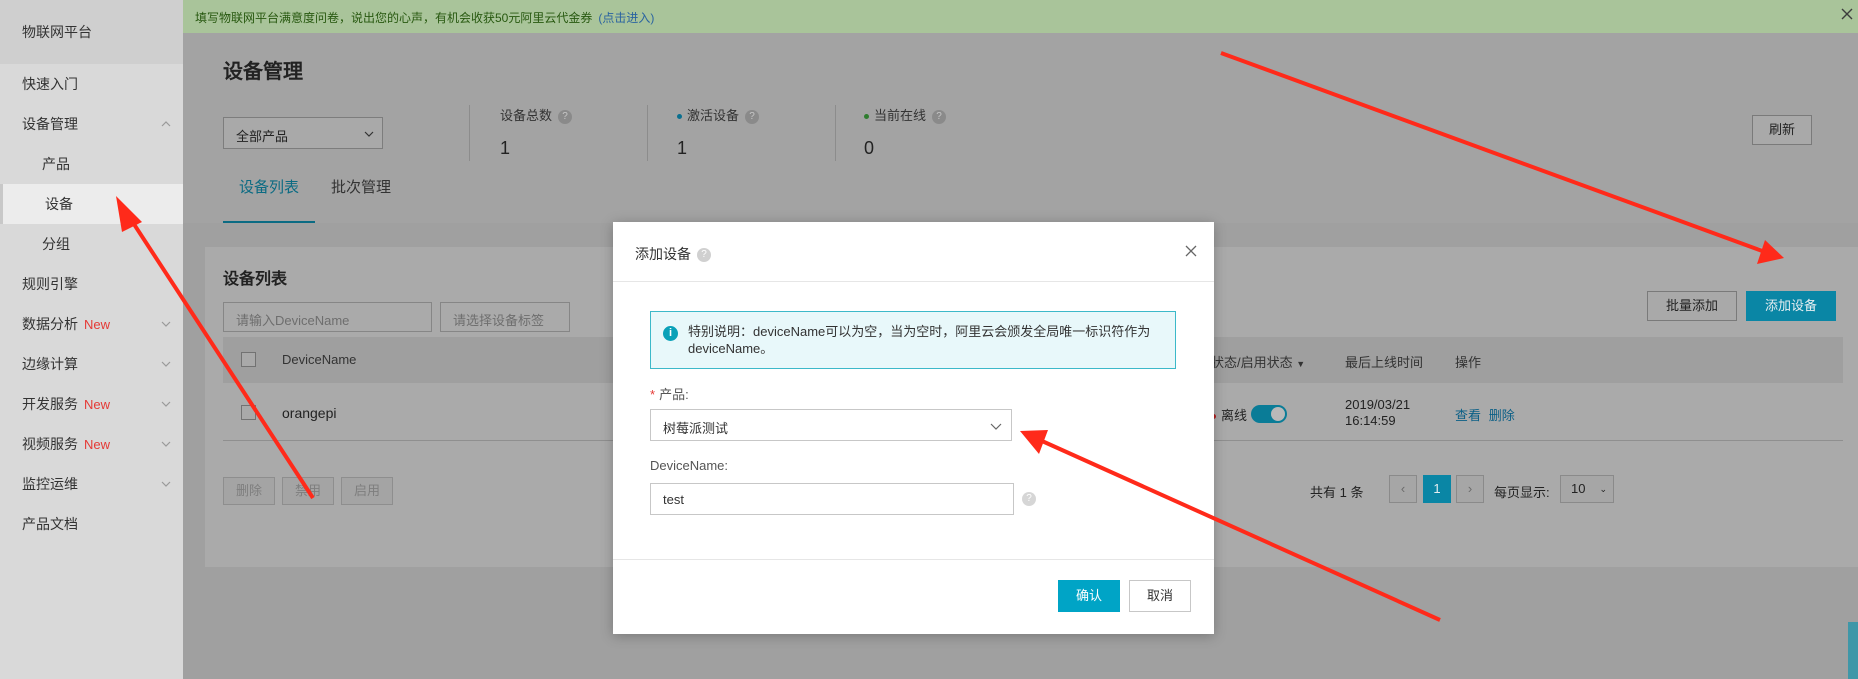 This screenshot has height=679, width=1858. What do you see at coordinates (91, 364) in the screenshot?
I see `sidebar-item-edge-computing: 边缘计算` at bounding box center [91, 364].